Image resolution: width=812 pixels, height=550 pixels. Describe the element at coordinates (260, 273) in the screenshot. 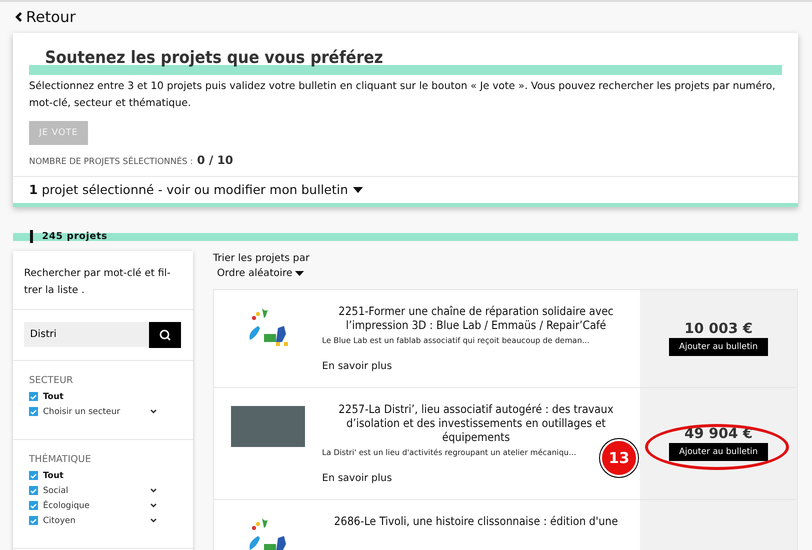

I see `sort-dropdown: Ordre aléatoire` at that location.